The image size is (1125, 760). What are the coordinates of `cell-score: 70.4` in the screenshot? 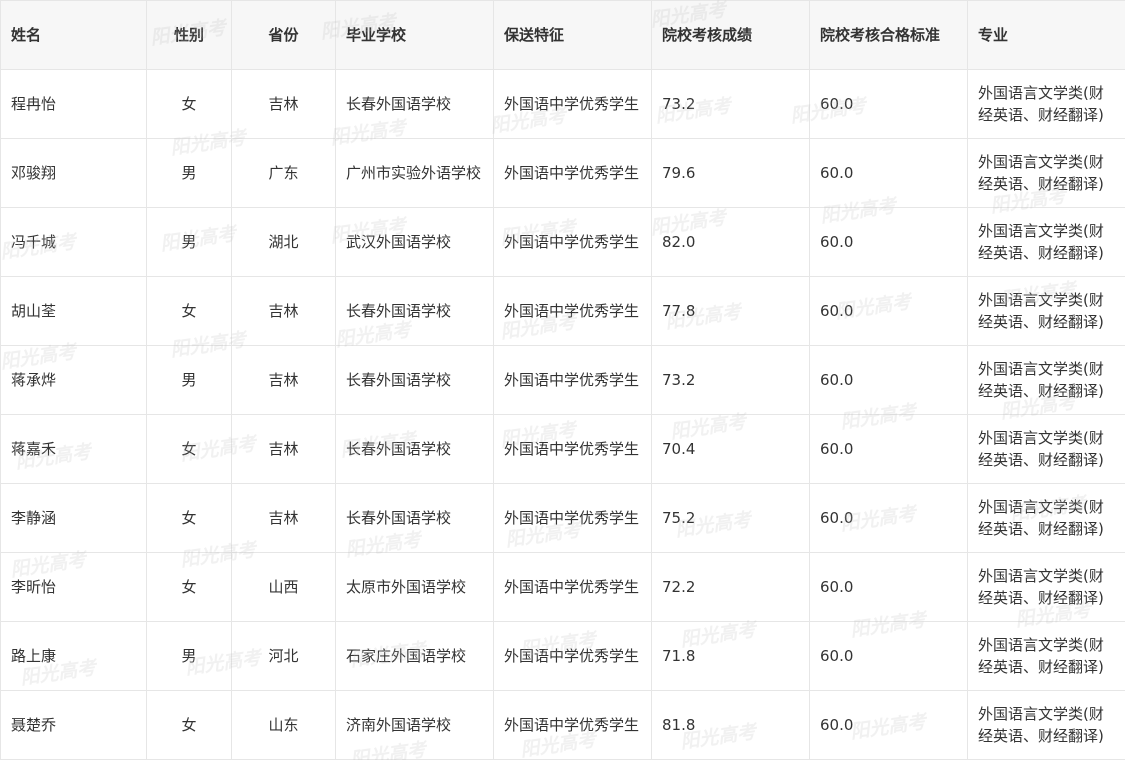 It's located at (730, 449).